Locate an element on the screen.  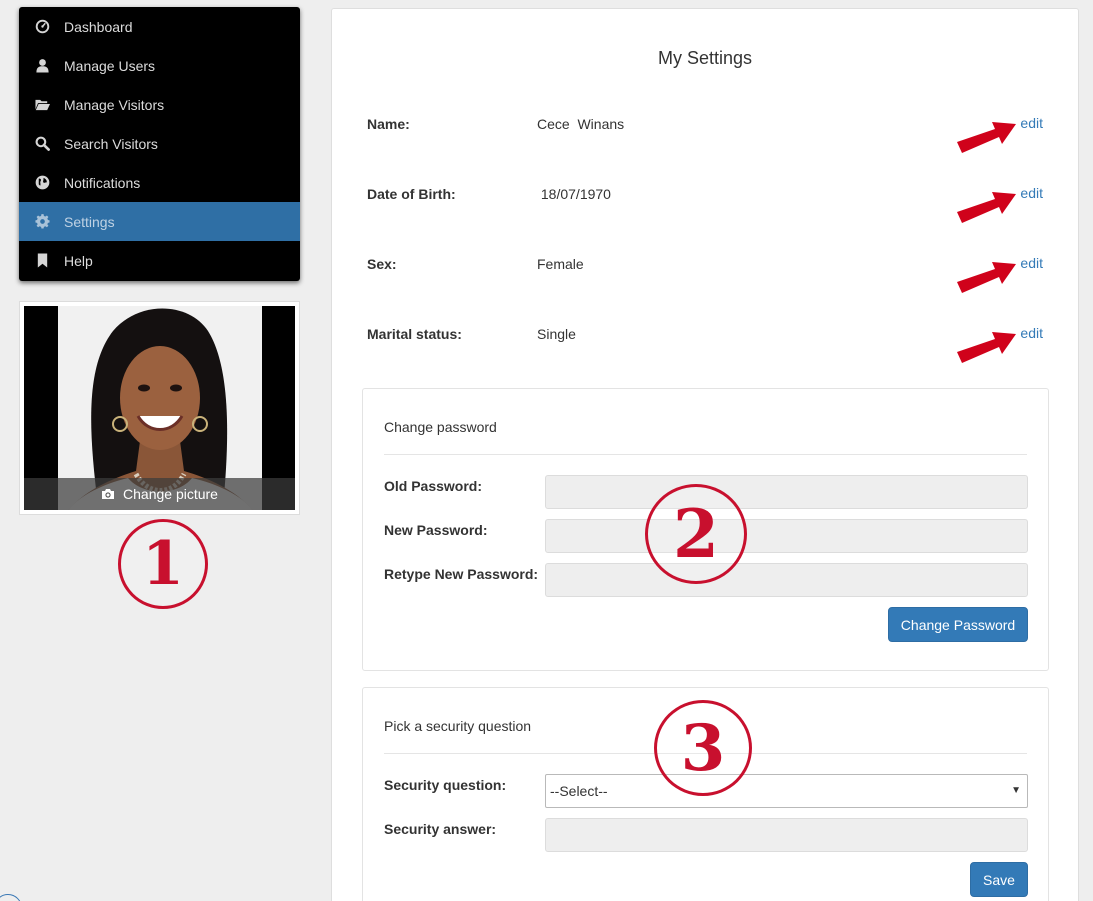
sidebar-item-settings: Settings is located at coordinates (159, 221).